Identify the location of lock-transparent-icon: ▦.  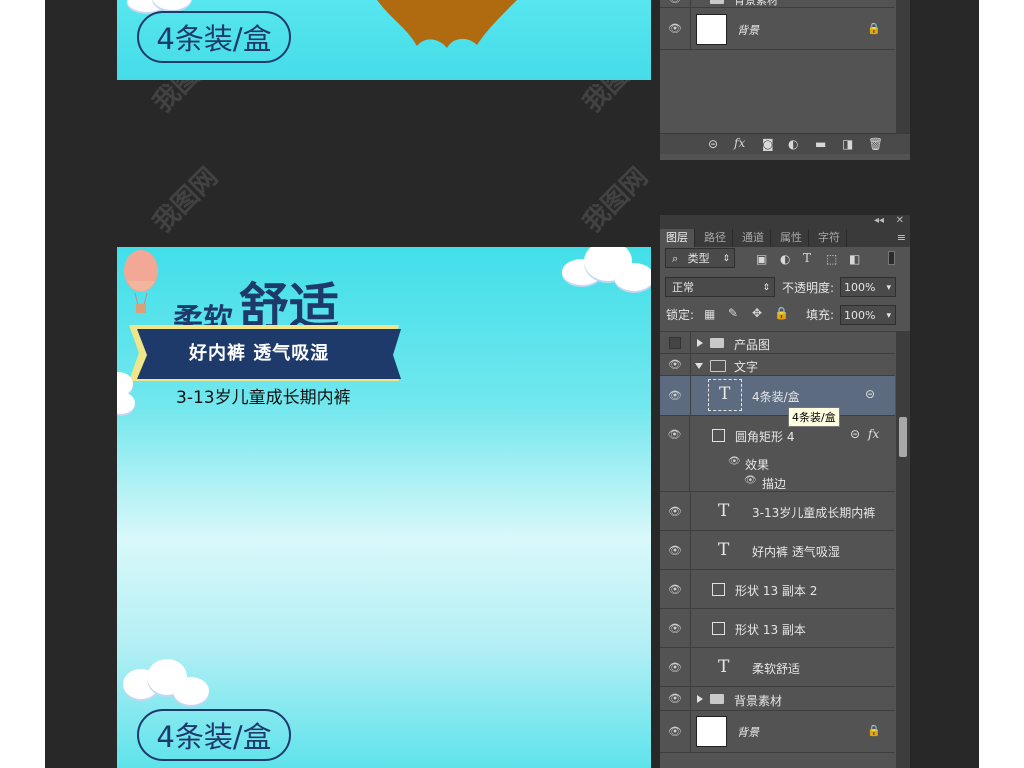
(709, 314).